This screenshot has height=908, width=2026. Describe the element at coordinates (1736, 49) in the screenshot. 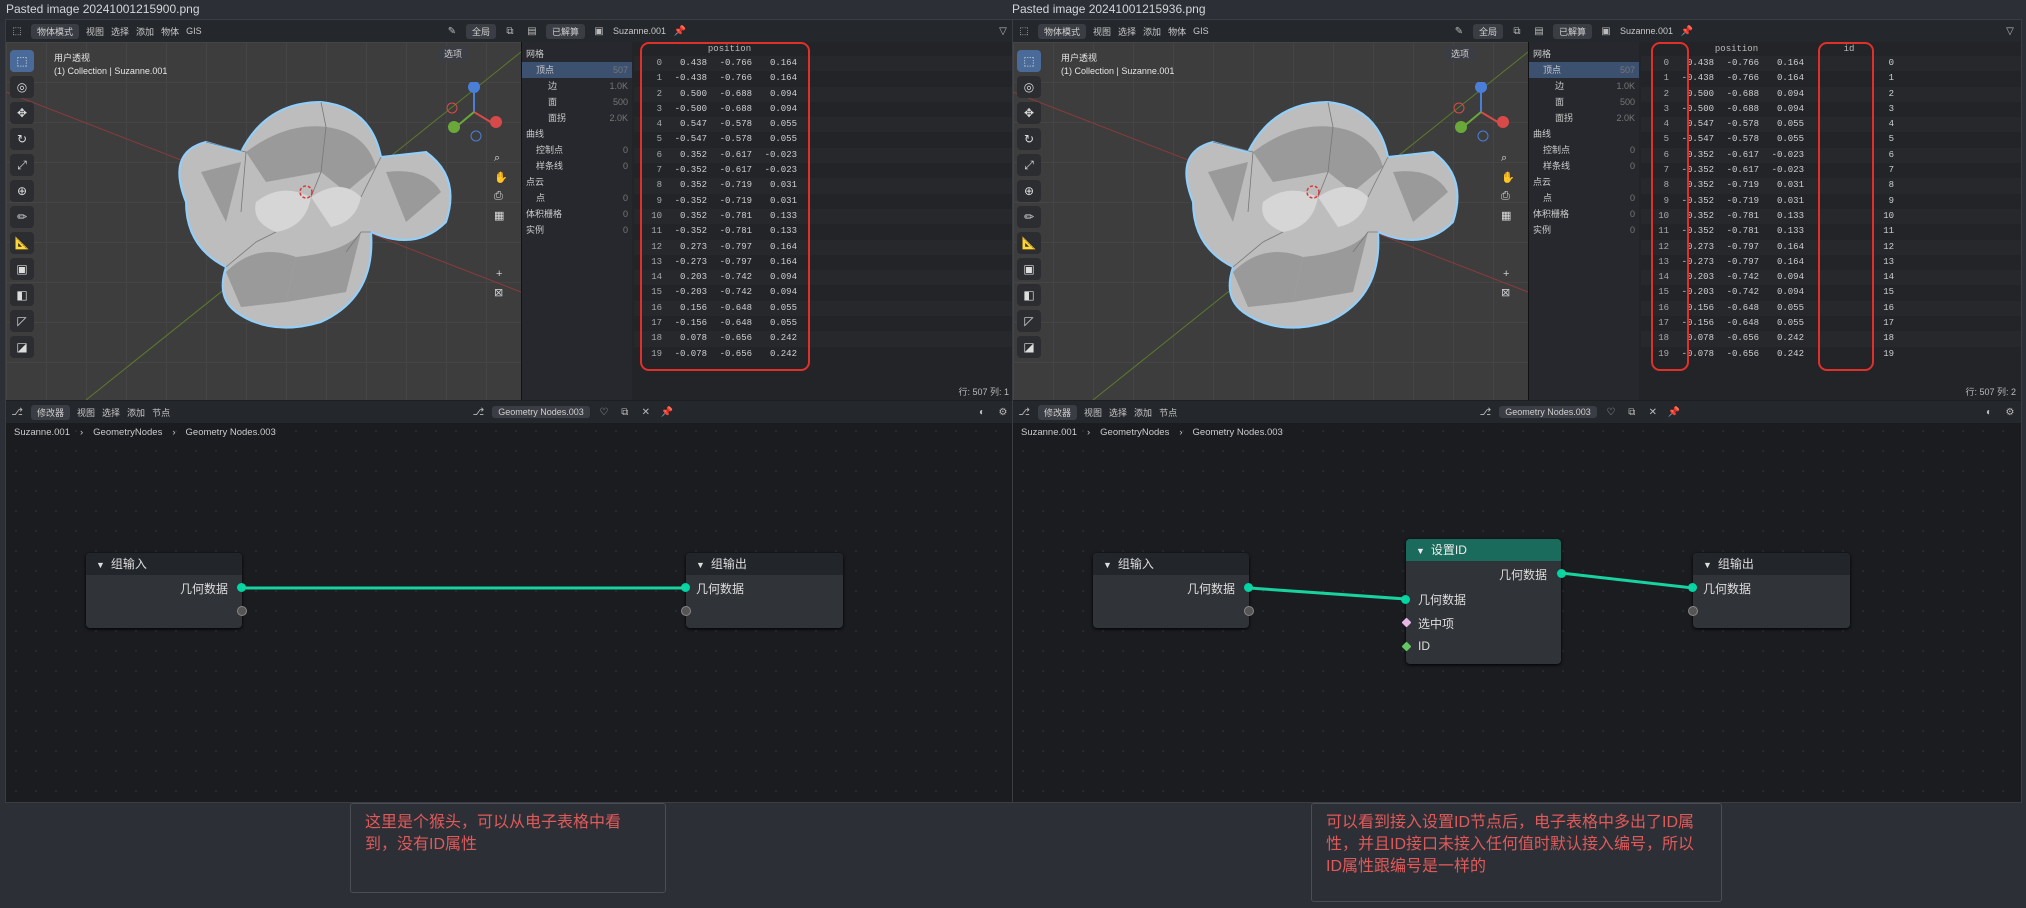

I see `column-header-position: position` at that location.